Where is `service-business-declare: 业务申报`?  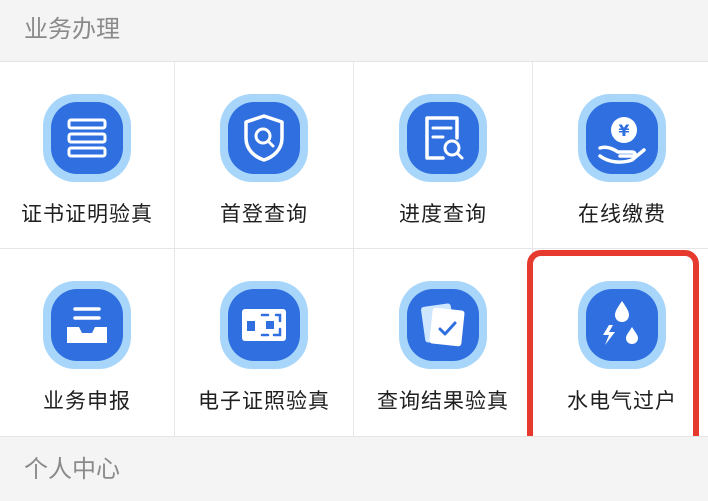 service-business-declare: 业务申报 is located at coordinates (87, 343).